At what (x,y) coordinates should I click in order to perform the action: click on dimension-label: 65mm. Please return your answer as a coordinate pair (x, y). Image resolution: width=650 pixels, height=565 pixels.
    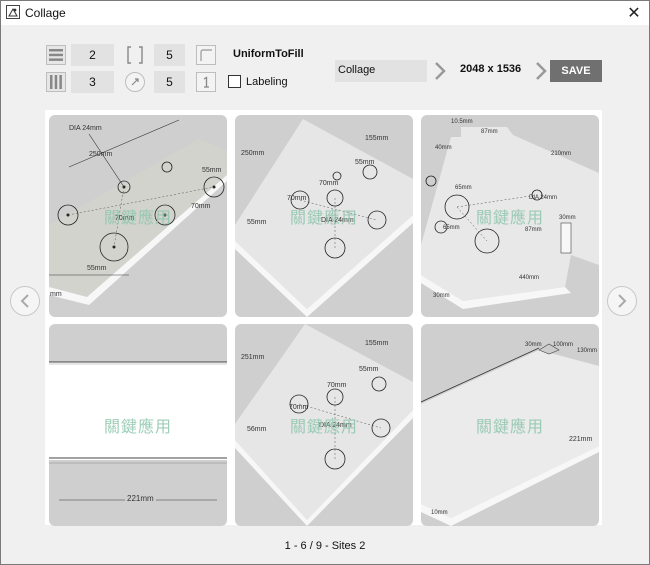
    Looking at the image, I should click on (463, 188).